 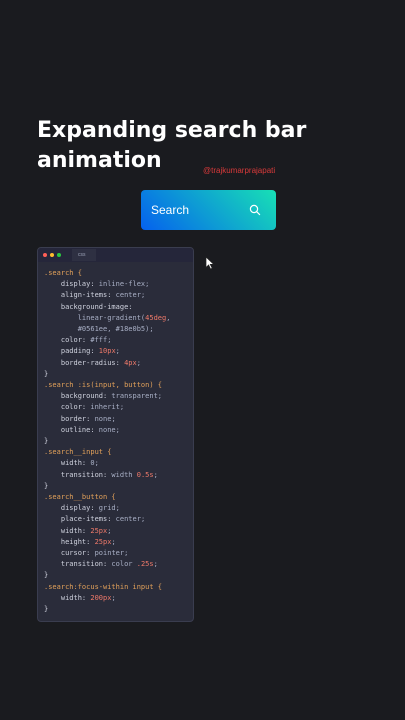 What do you see at coordinates (103, 295) in the screenshot?
I see `code-line: align-items: center;` at bounding box center [103, 295].